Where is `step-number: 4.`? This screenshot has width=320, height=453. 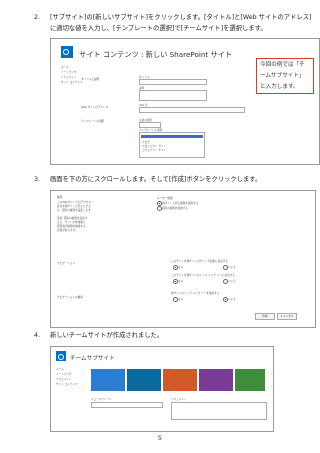
step-number: 4. is located at coordinates (37, 335).